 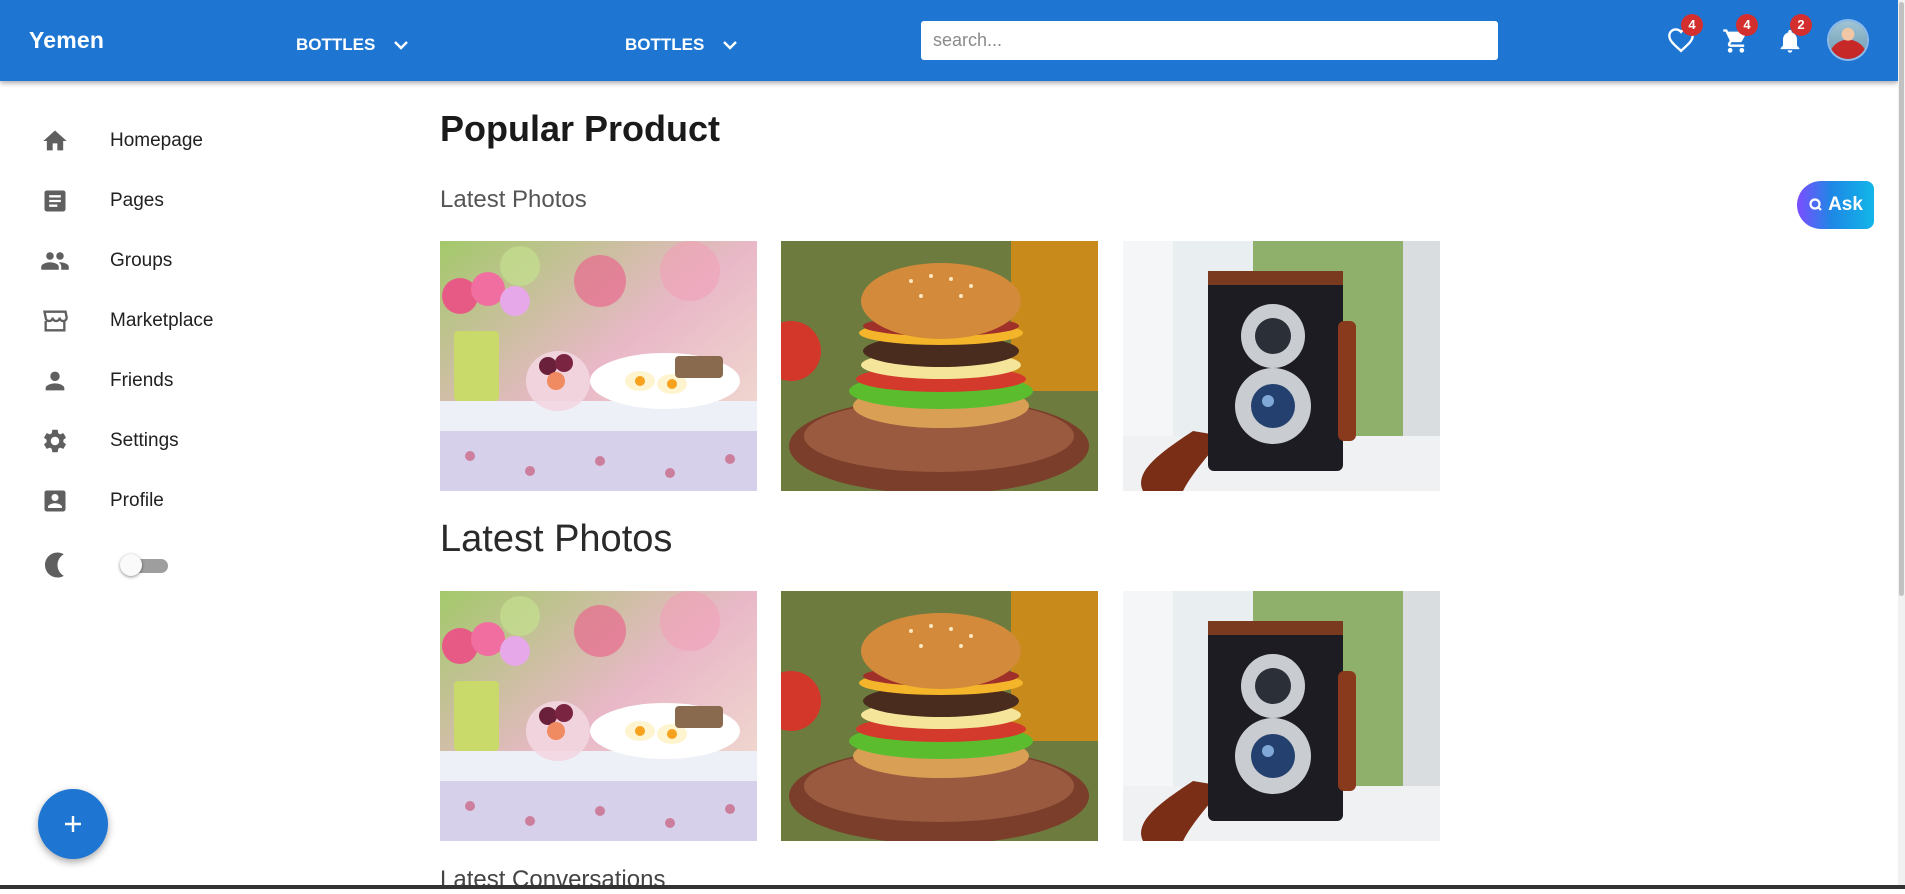 I want to click on dark-mode-switch, so click(x=144, y=565).